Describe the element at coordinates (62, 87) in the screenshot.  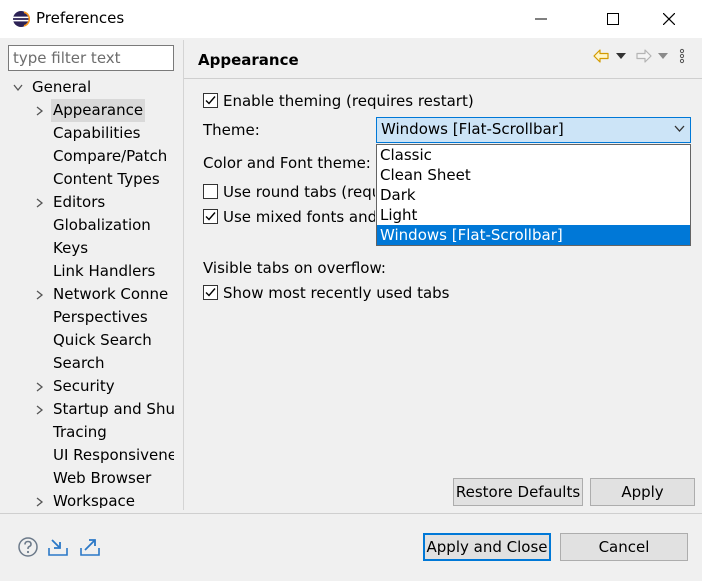
I see `tree-label: General` at that location.